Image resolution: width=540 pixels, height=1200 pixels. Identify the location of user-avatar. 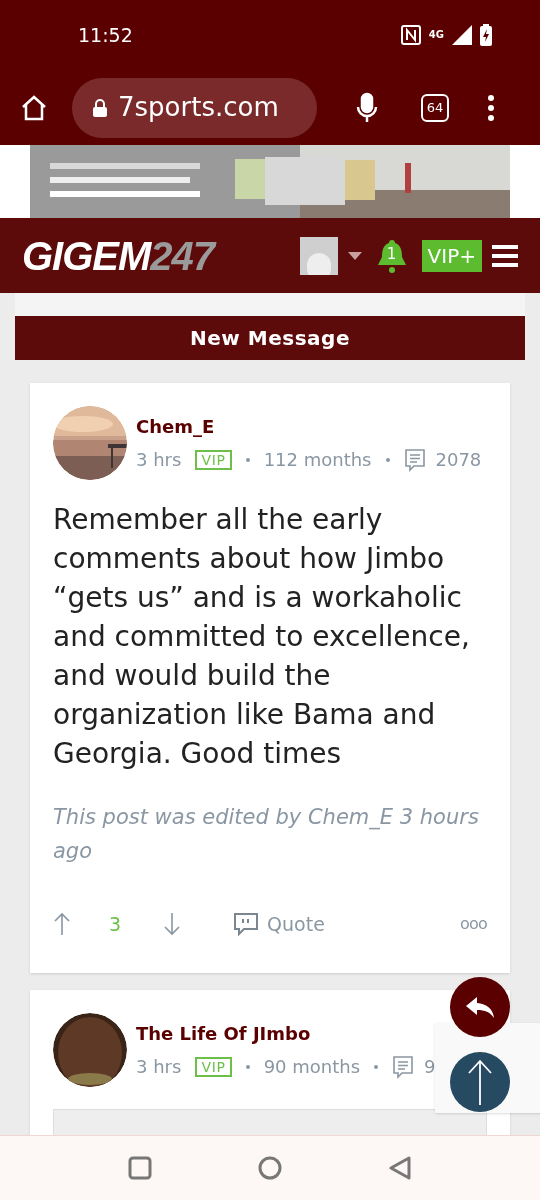
(318, 255).